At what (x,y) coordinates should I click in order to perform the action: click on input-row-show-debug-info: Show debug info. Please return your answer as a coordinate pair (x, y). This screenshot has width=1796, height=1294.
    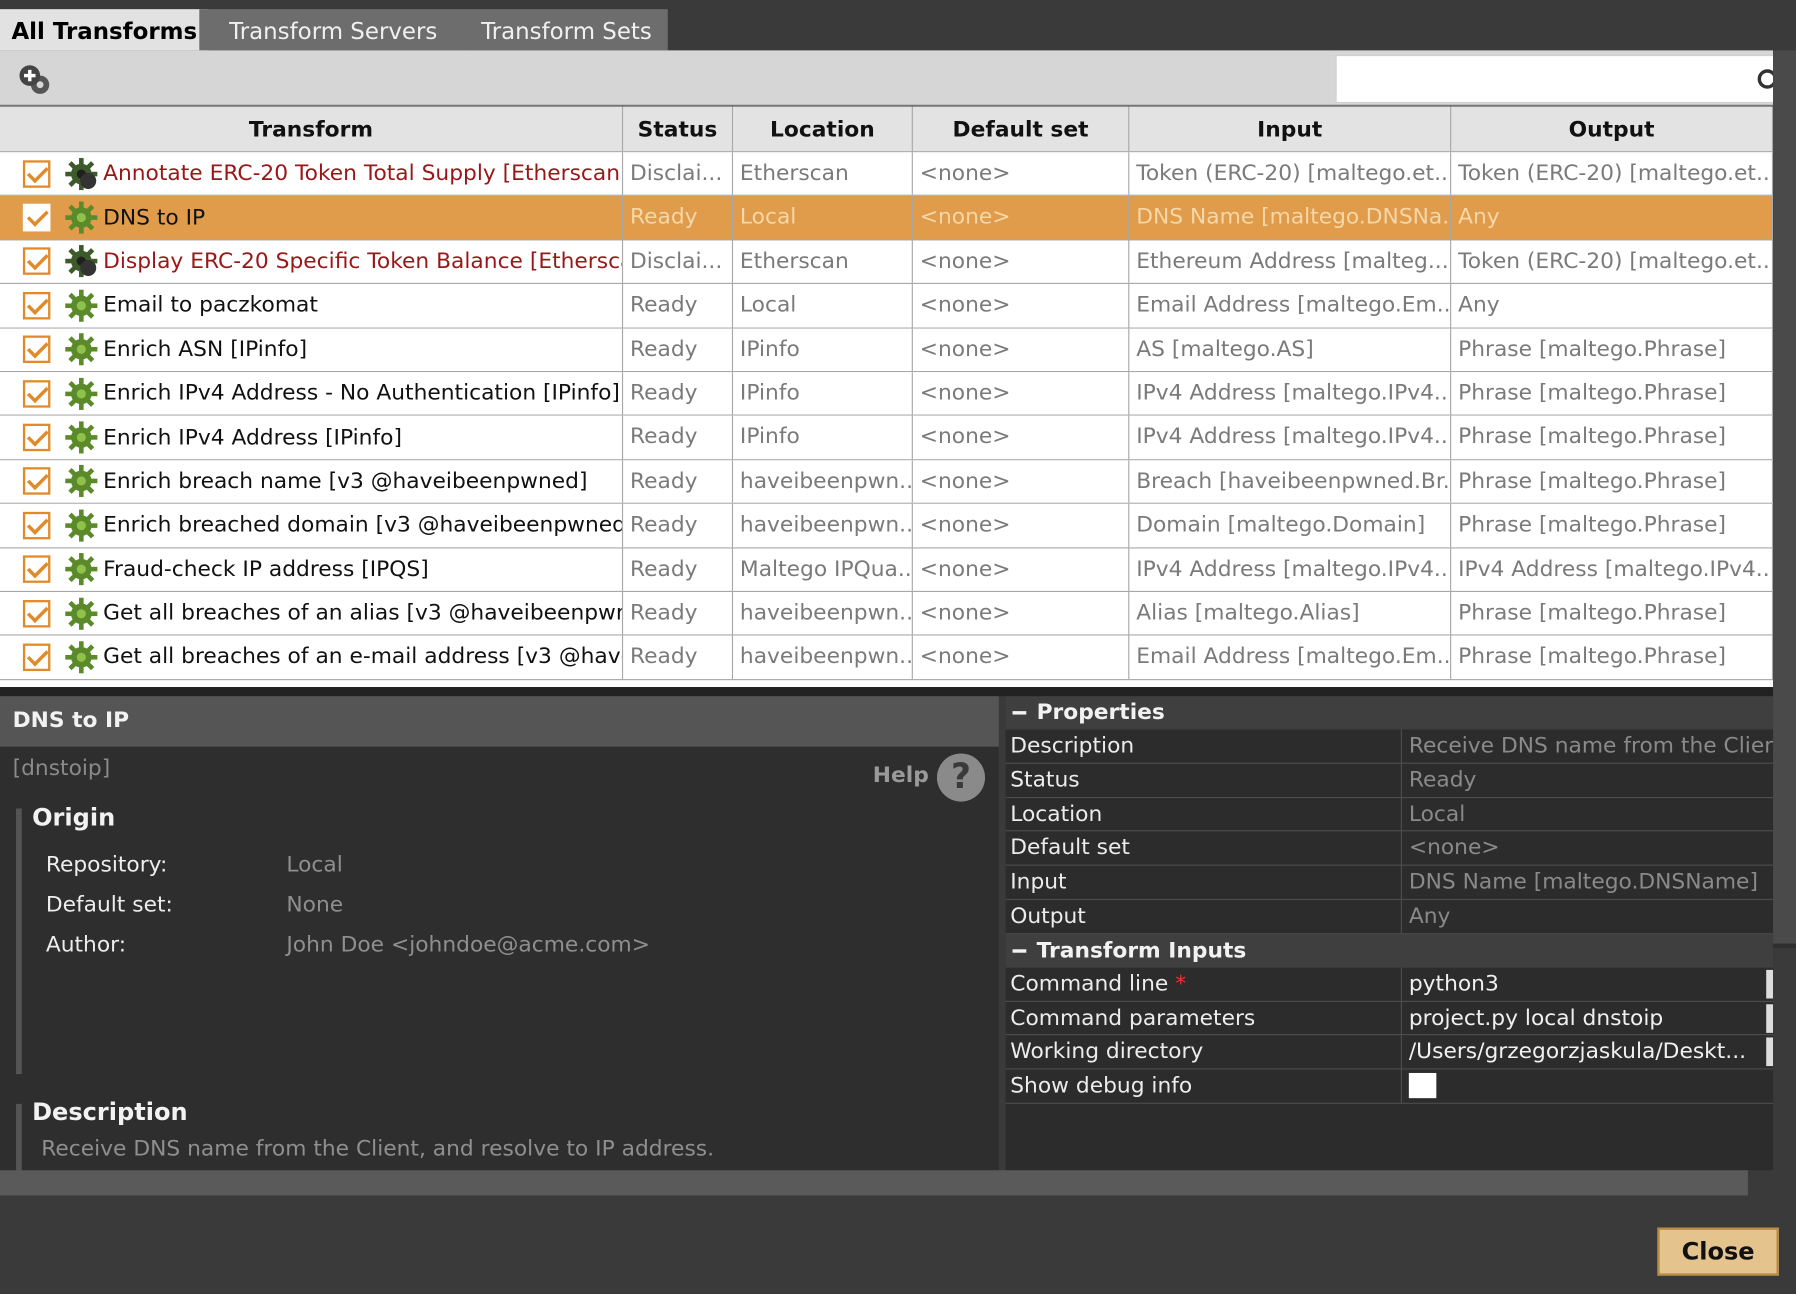
    Looking at the image, I should click on (1389, 1086).